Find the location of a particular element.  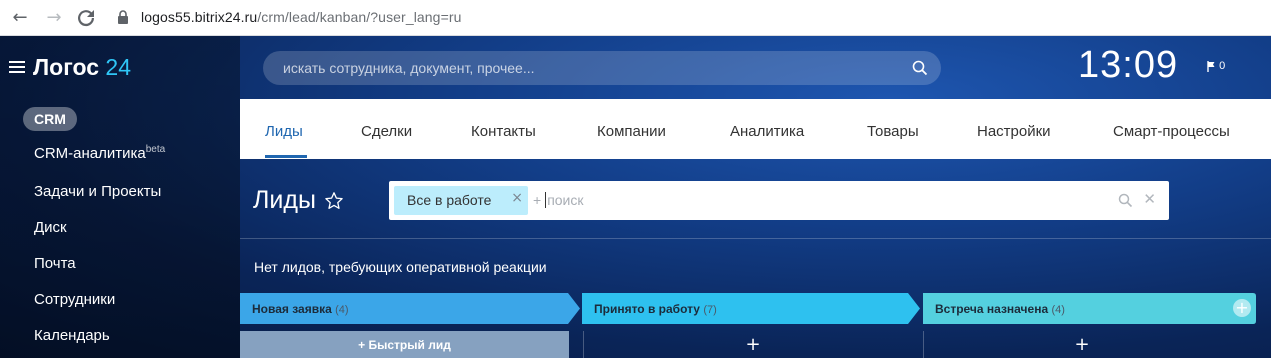

reload-icon is located at coordinates (86, 18).